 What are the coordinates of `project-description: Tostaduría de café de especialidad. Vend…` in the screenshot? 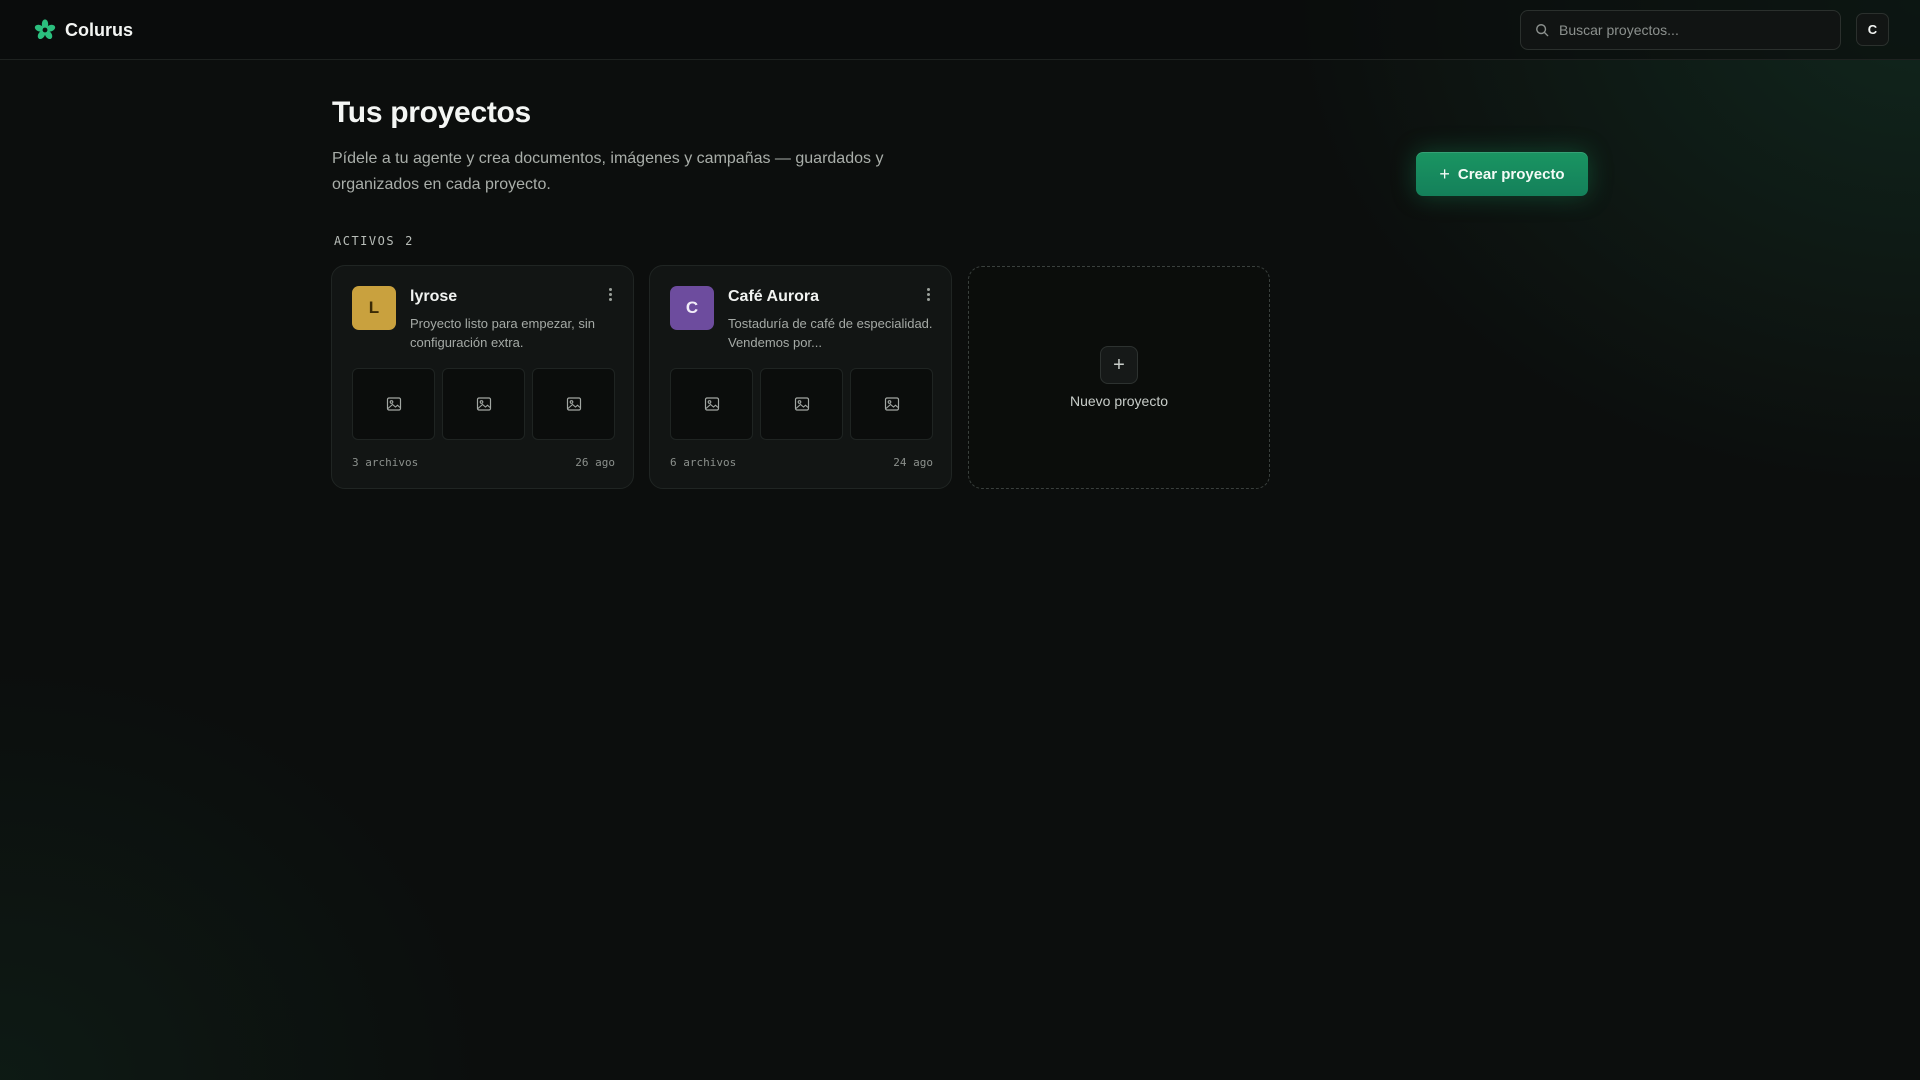 It's located at (830, 333).